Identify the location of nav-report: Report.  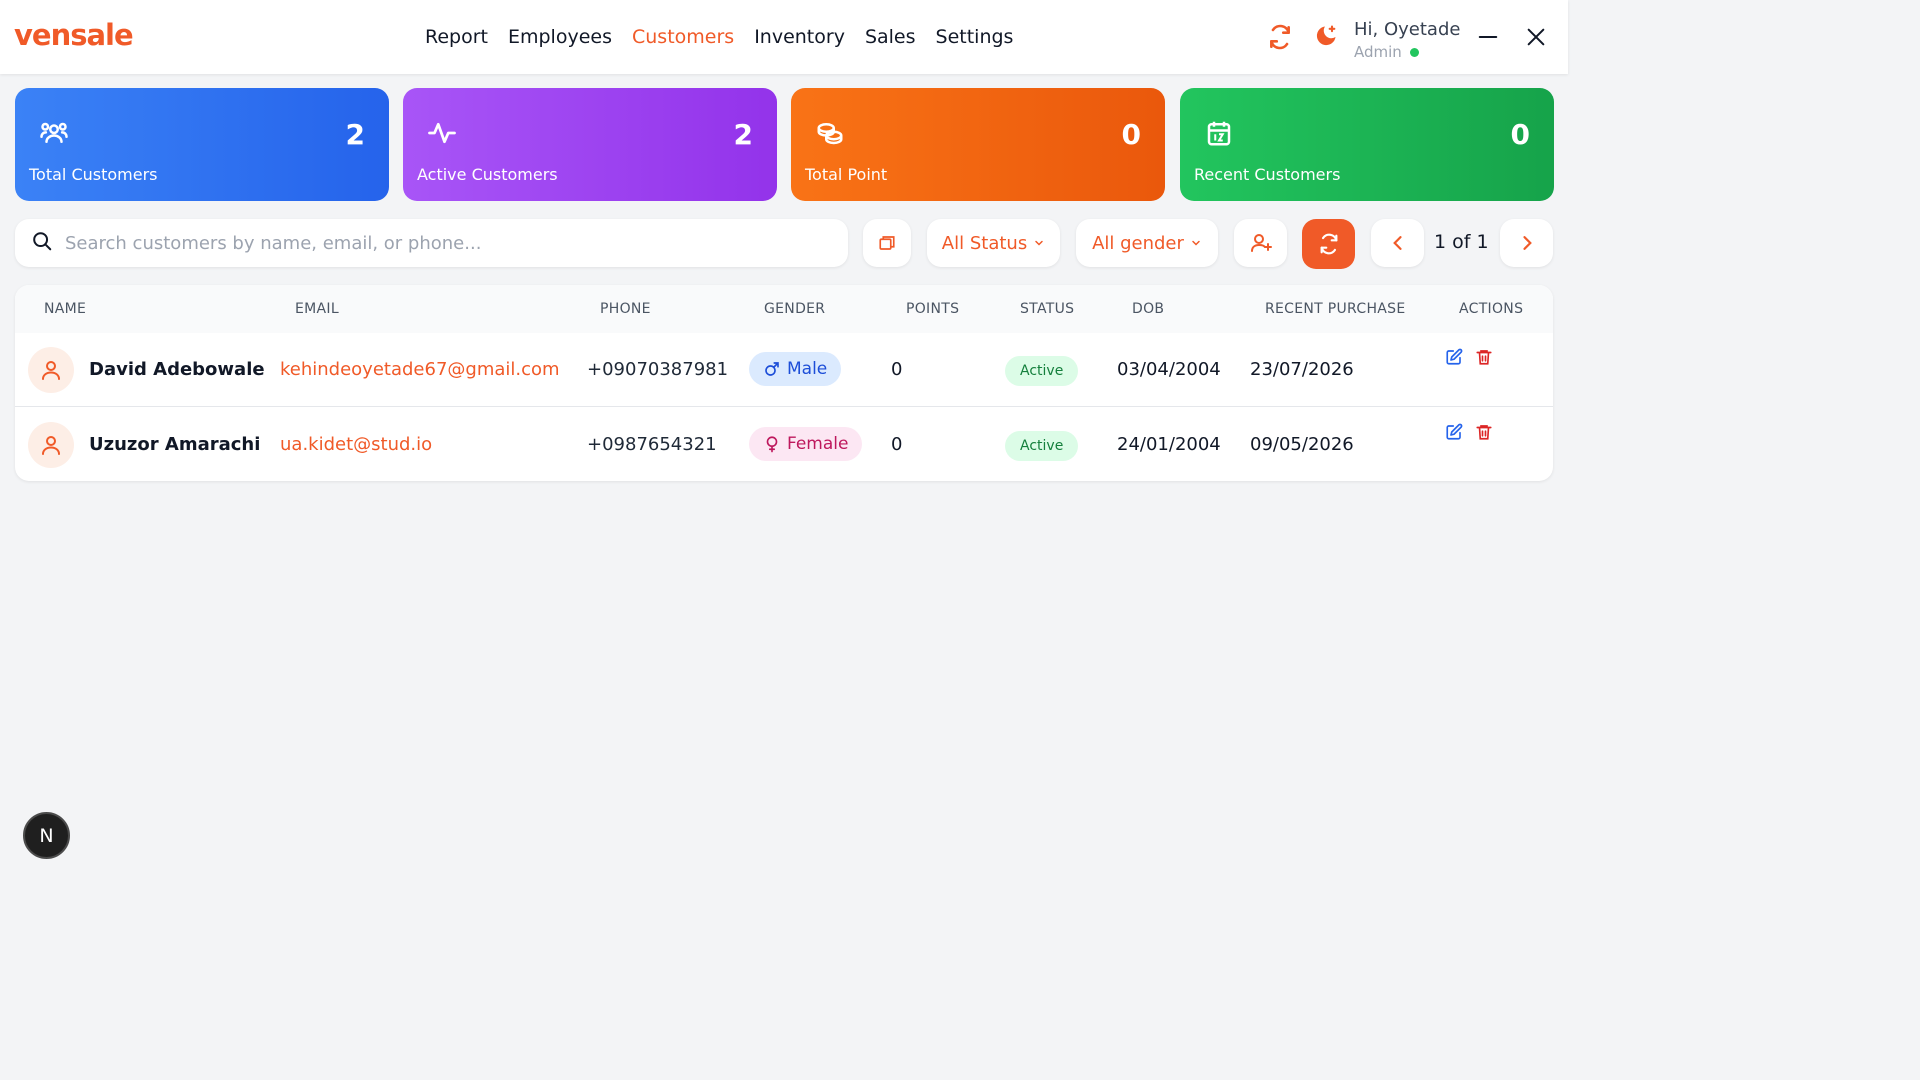
(456, 37).